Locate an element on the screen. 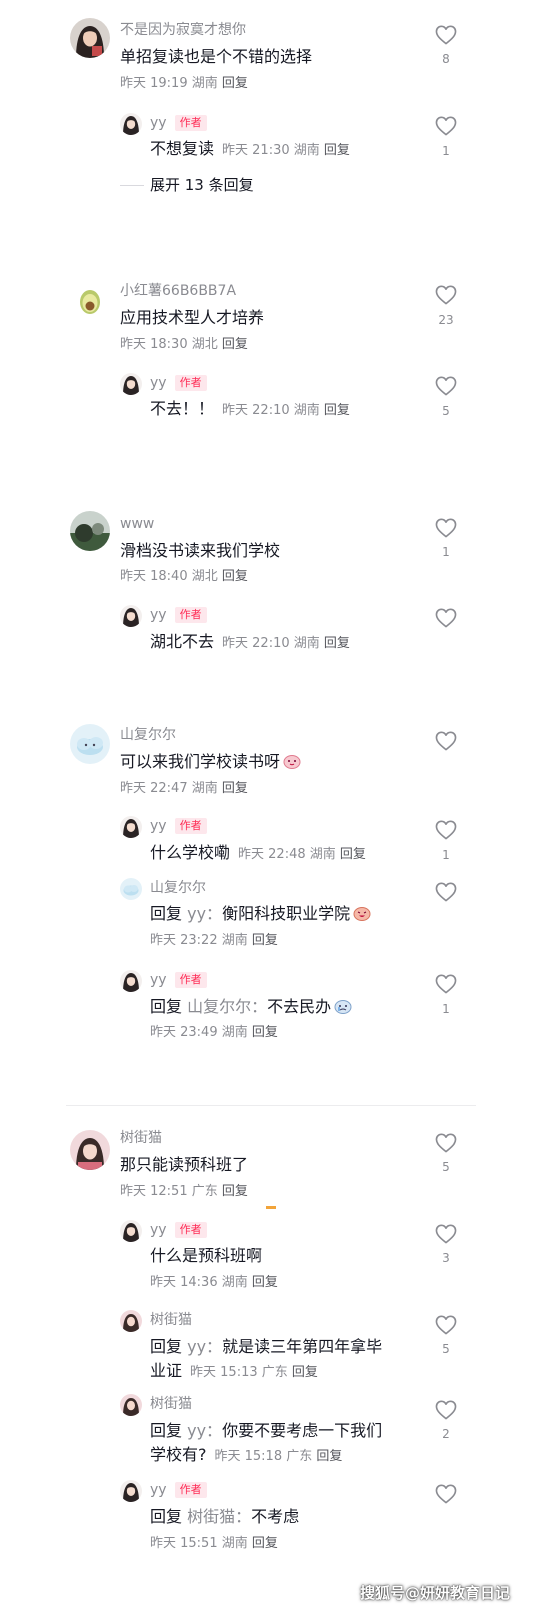 The image size is (540, 1614). blush-emoji-icon is located at coordinates (292, 762).